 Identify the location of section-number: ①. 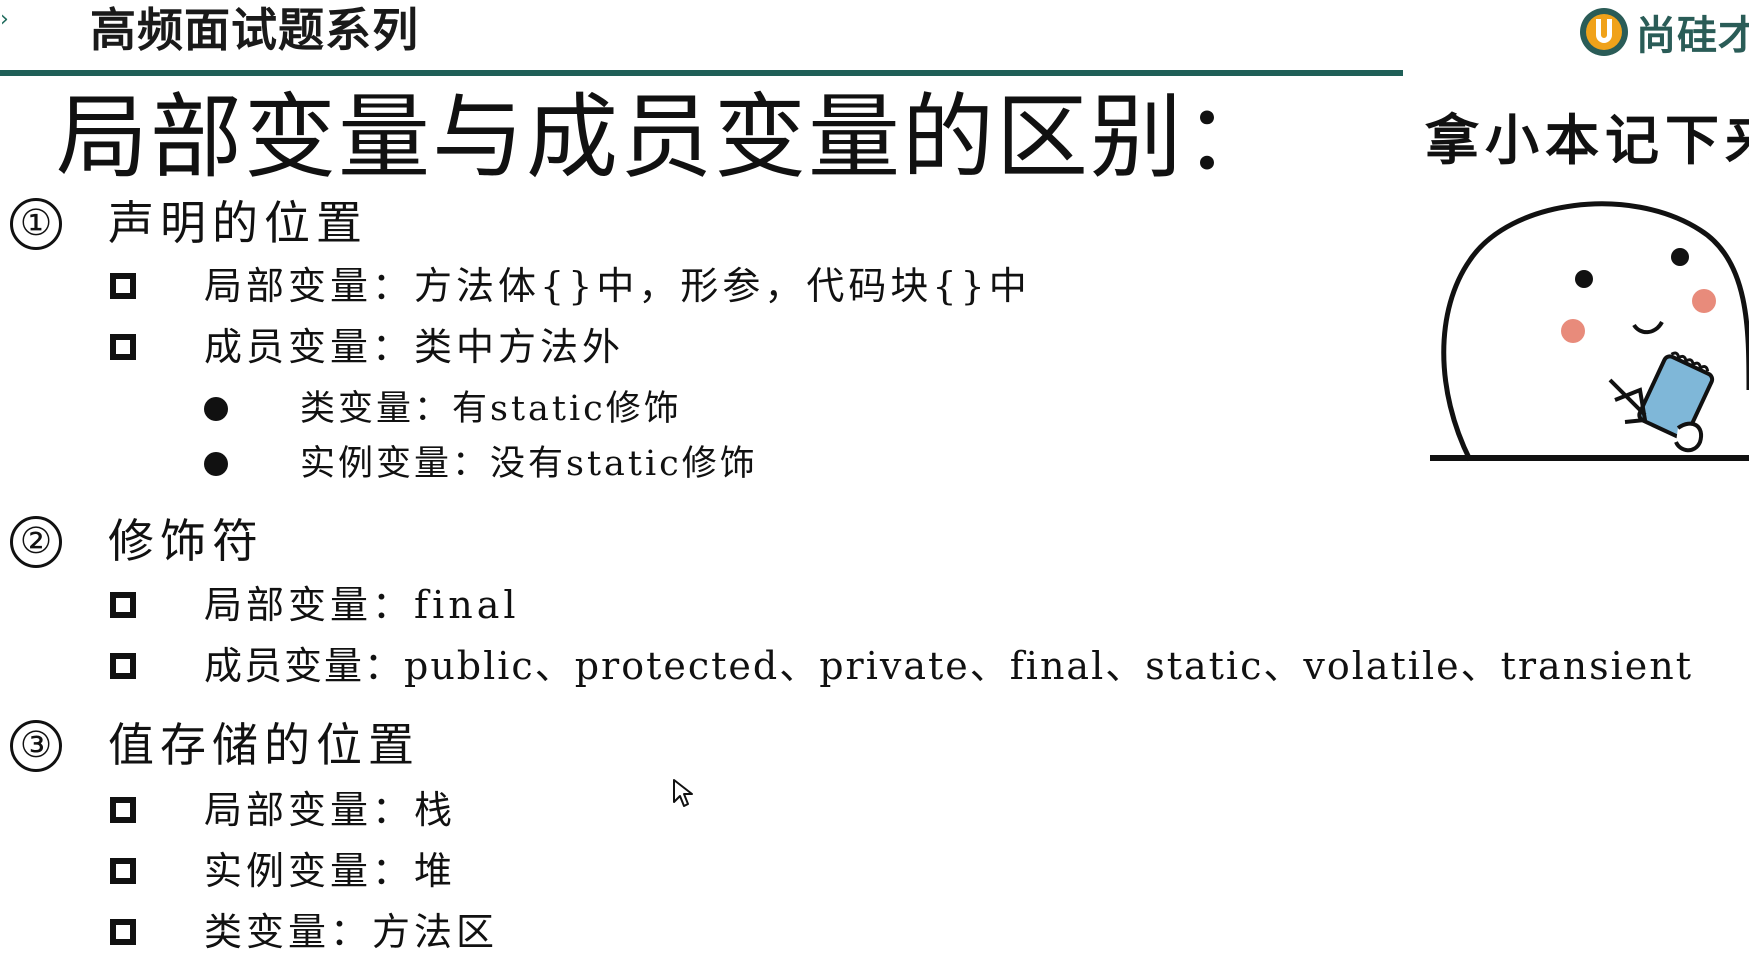
(36, 224).